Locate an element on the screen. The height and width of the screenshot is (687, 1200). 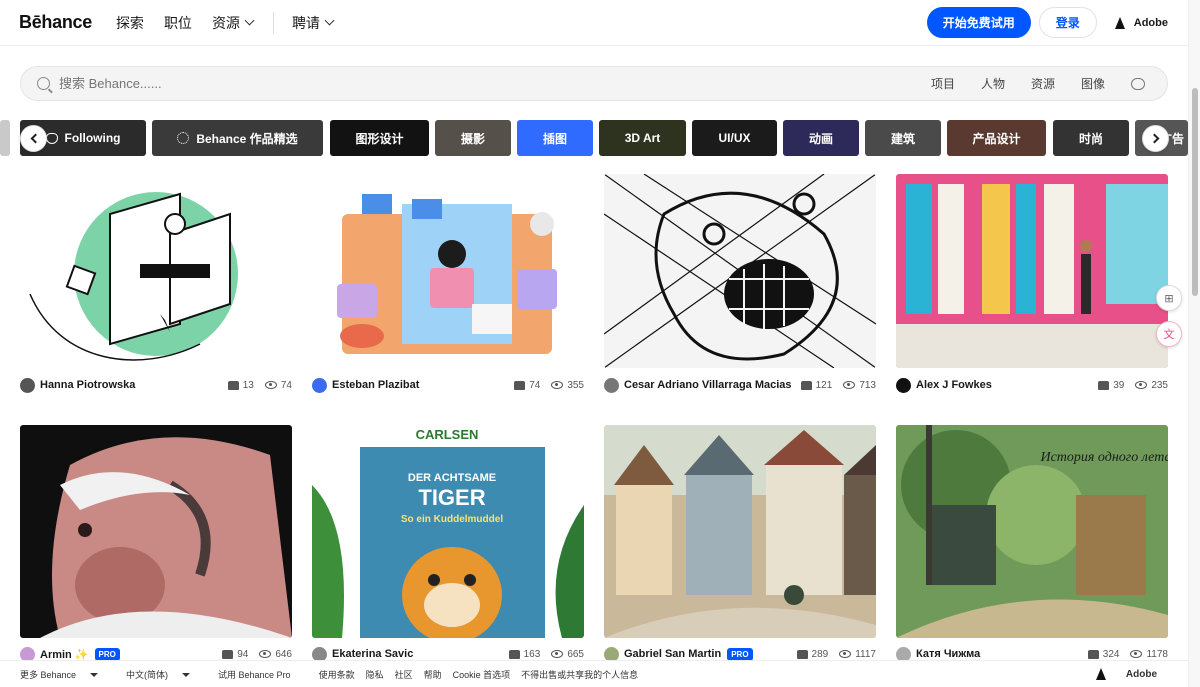
category-product-design: 产品设计 is located at coordinates (996, 138).